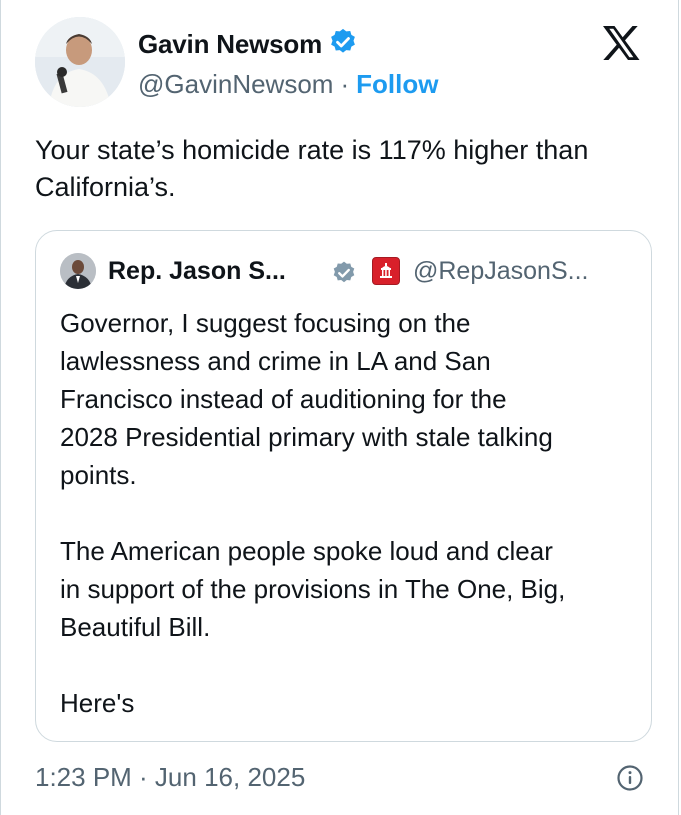  What do you see at coordinates (344, 275) in the screenshot?
I see `verified-gray-badge-icon` at bounding box center [344, 275].